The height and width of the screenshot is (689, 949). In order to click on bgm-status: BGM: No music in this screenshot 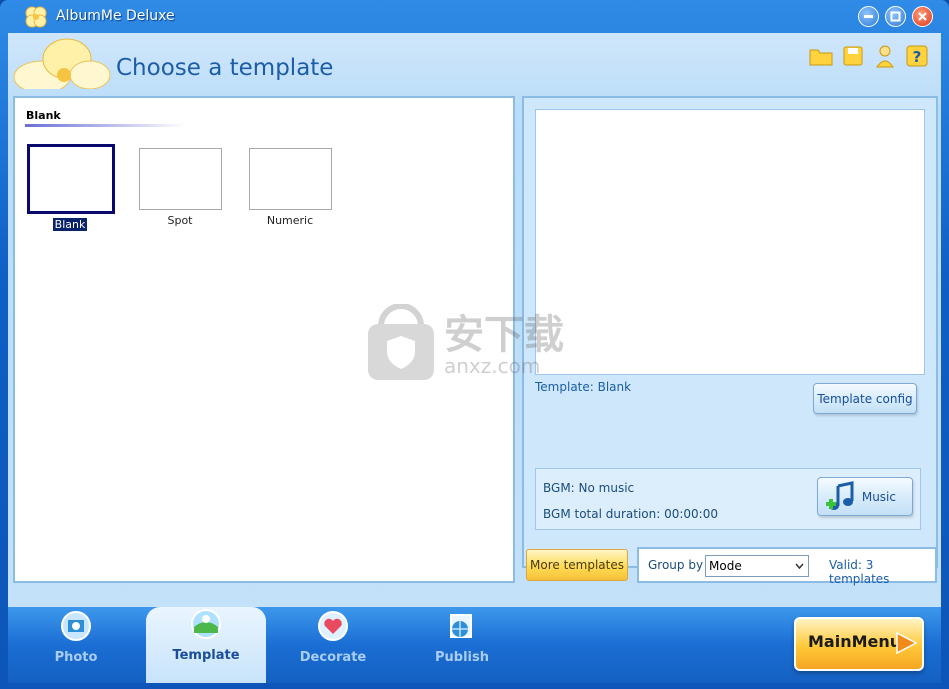, I will do `click(589, 488)`.